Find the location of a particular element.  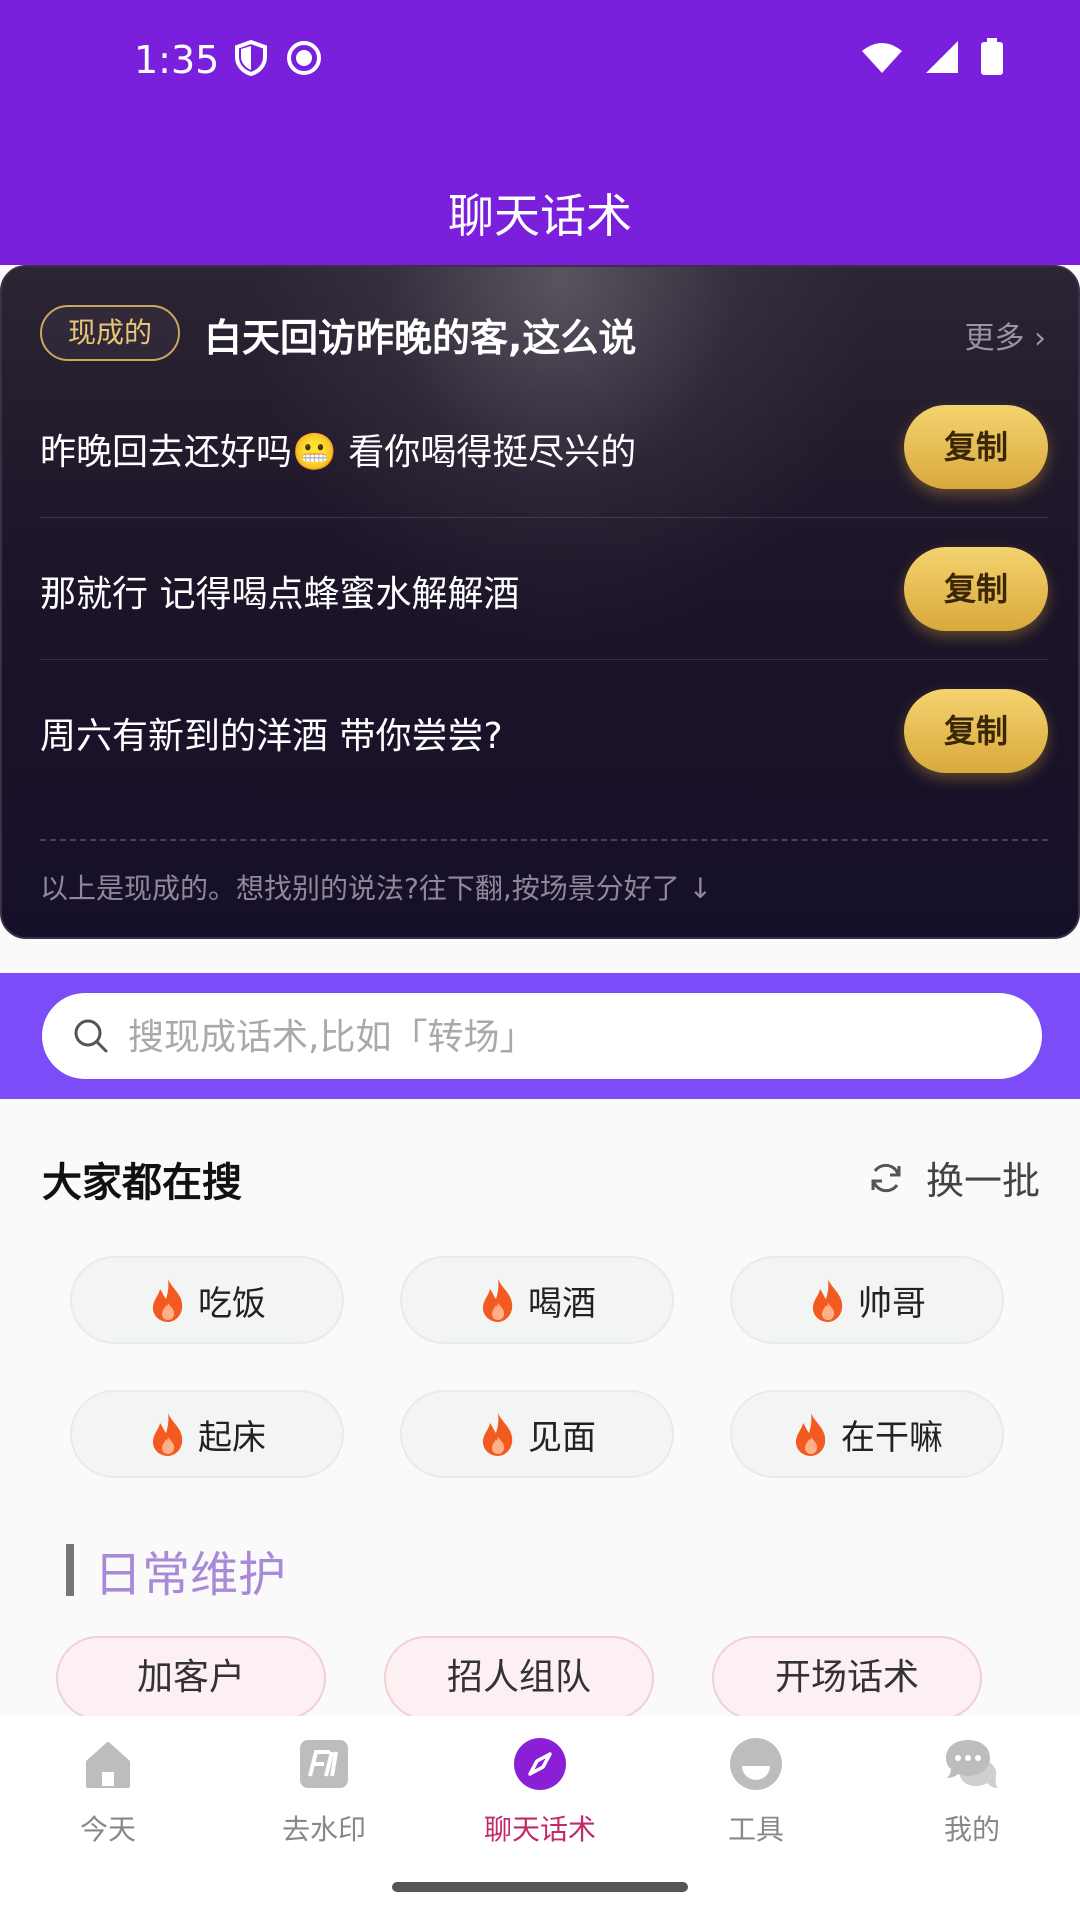

hot-search-chip: 起床 is located at coordinates (207, 1434).